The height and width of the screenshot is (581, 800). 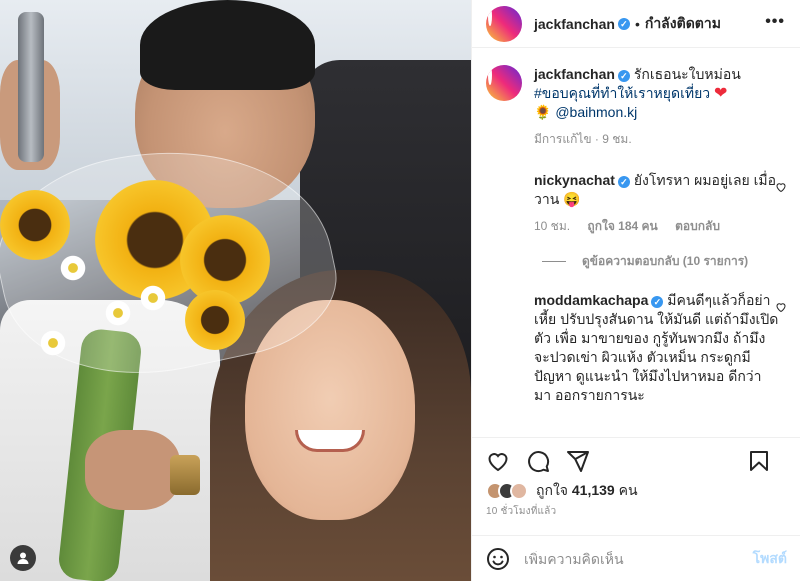 What do you see at coordinates (636, 460) in the screenshot?
I see `action-bar` at bounding box center [636, 460].